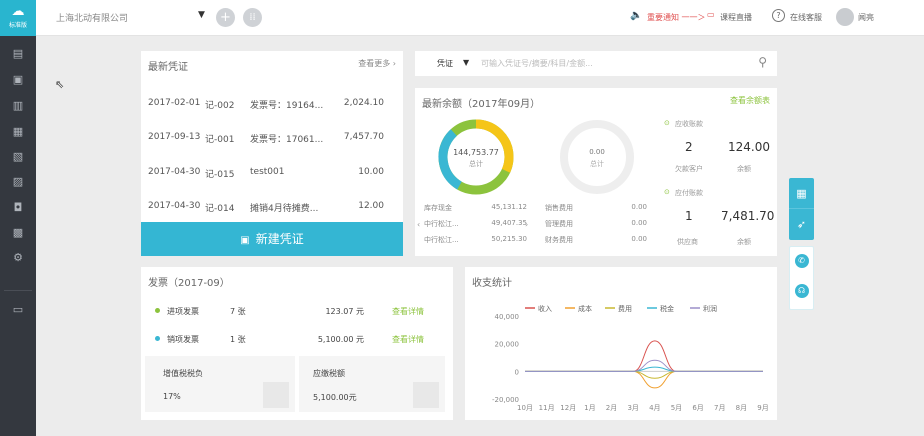 The image size is (924, 436). What do you see at coordinates (697, 408) in the screenshot?
I see `x-tick-label: 6月` at bounding box center [697, 408].